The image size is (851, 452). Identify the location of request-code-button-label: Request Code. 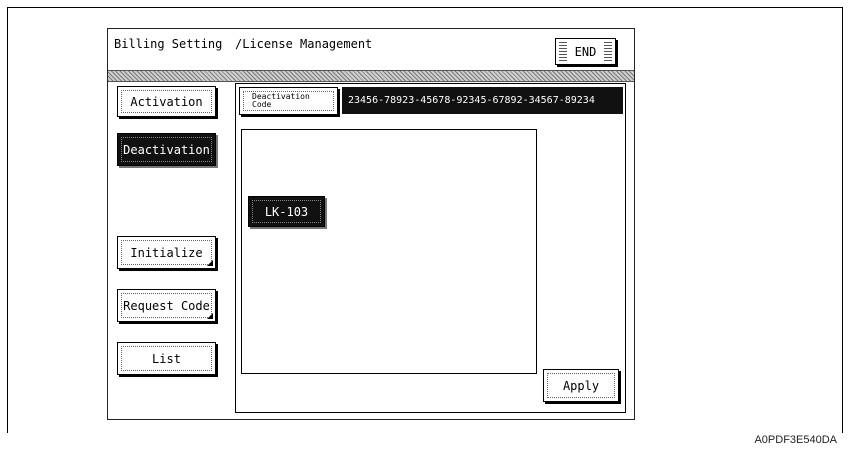
(166, 305).